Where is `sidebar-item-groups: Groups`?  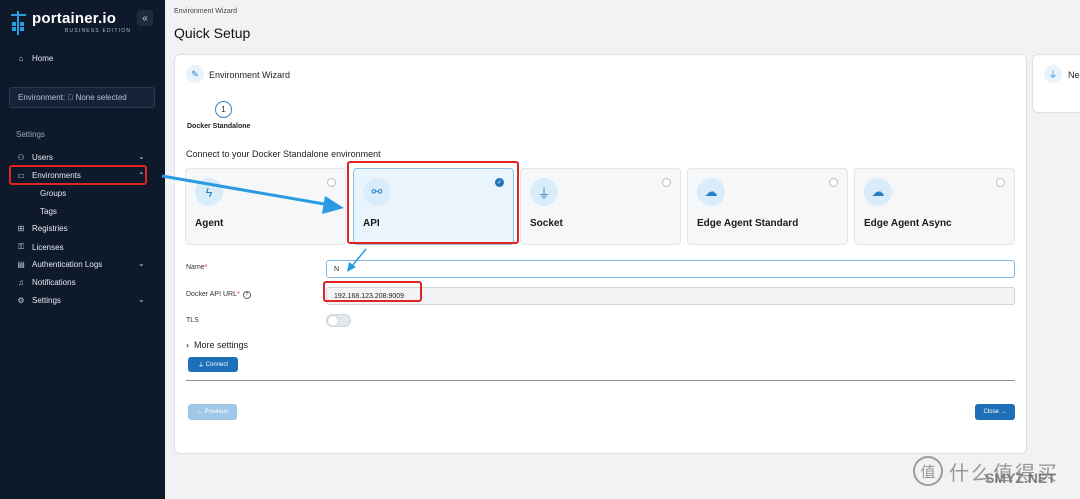 sidebar-item-groups: Groups is located at coordinates (53, 193).